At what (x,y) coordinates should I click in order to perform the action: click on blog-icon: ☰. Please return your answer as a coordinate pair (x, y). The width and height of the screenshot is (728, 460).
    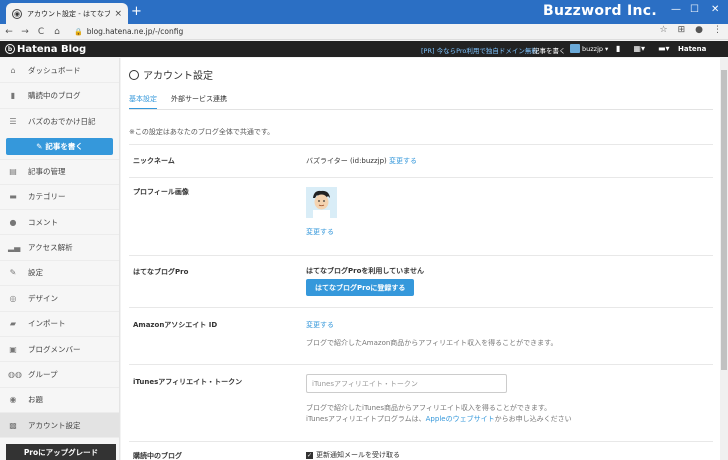
    Looking at the image, I should click on (13, 121).